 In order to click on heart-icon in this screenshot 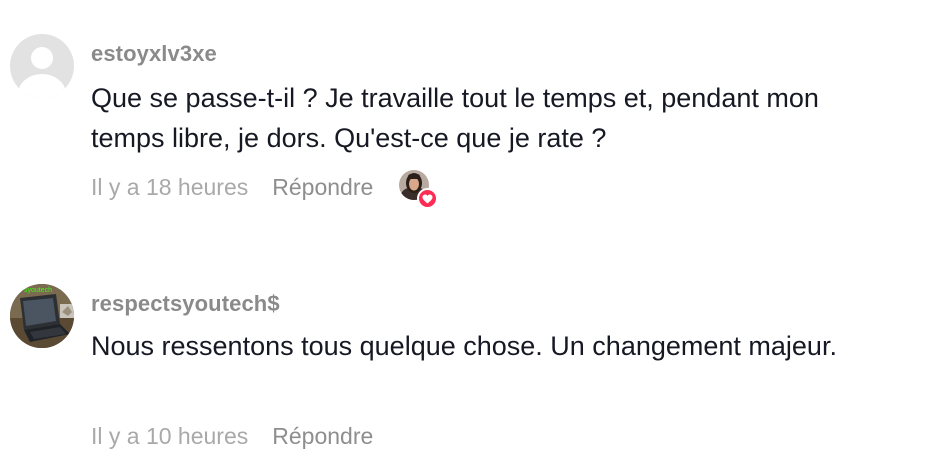, I will do `click(428, 198)`.